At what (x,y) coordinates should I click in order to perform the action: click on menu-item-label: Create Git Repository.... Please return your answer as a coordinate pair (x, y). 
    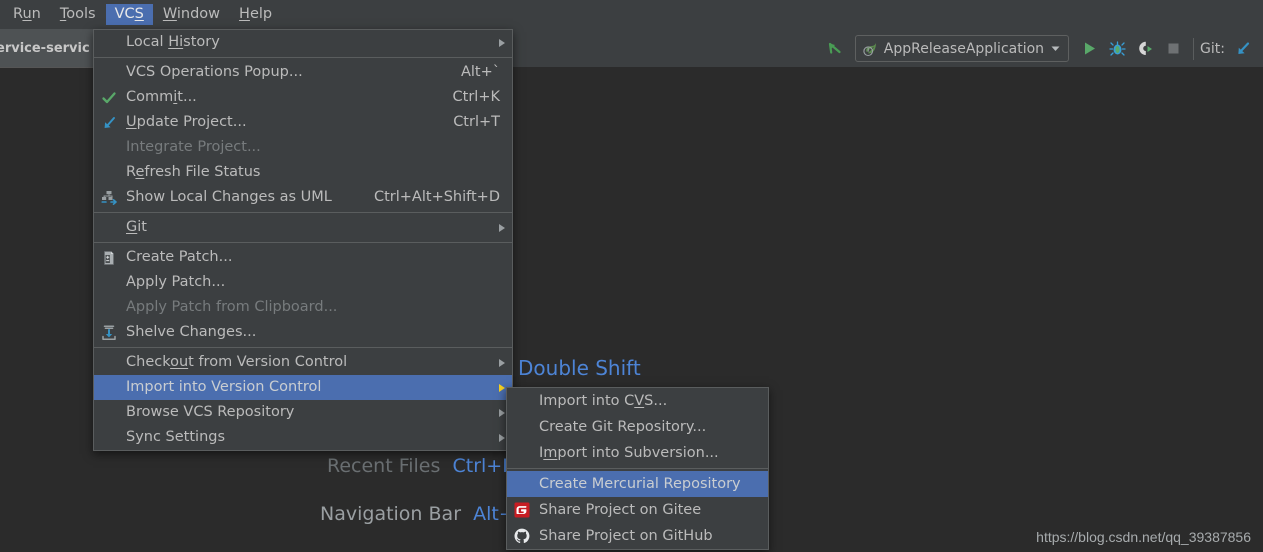
    Looking at the image, I should click on (623, 426).